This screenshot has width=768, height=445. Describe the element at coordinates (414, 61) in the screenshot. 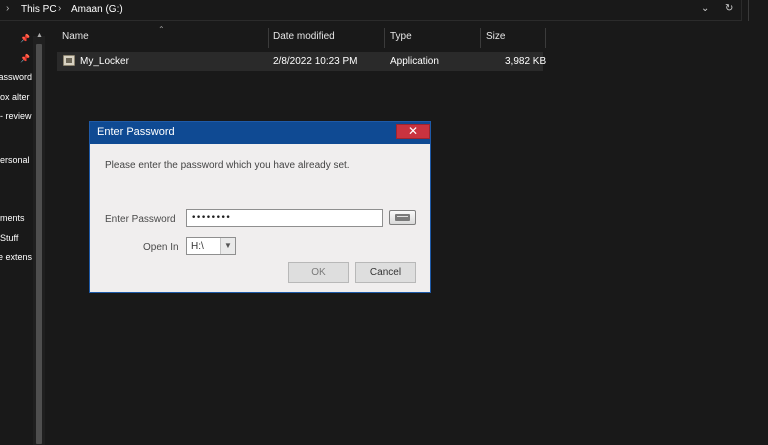

I see `file-type: Application` at that location.